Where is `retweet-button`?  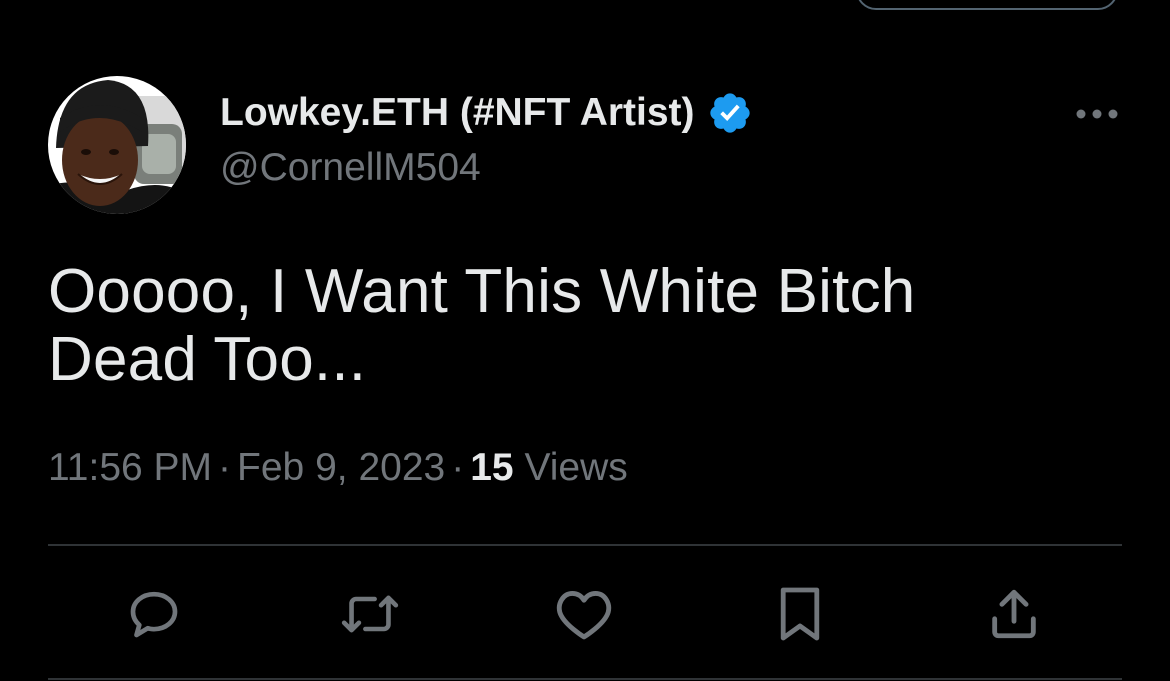 retweet-button is located at coordinates (370, 614).